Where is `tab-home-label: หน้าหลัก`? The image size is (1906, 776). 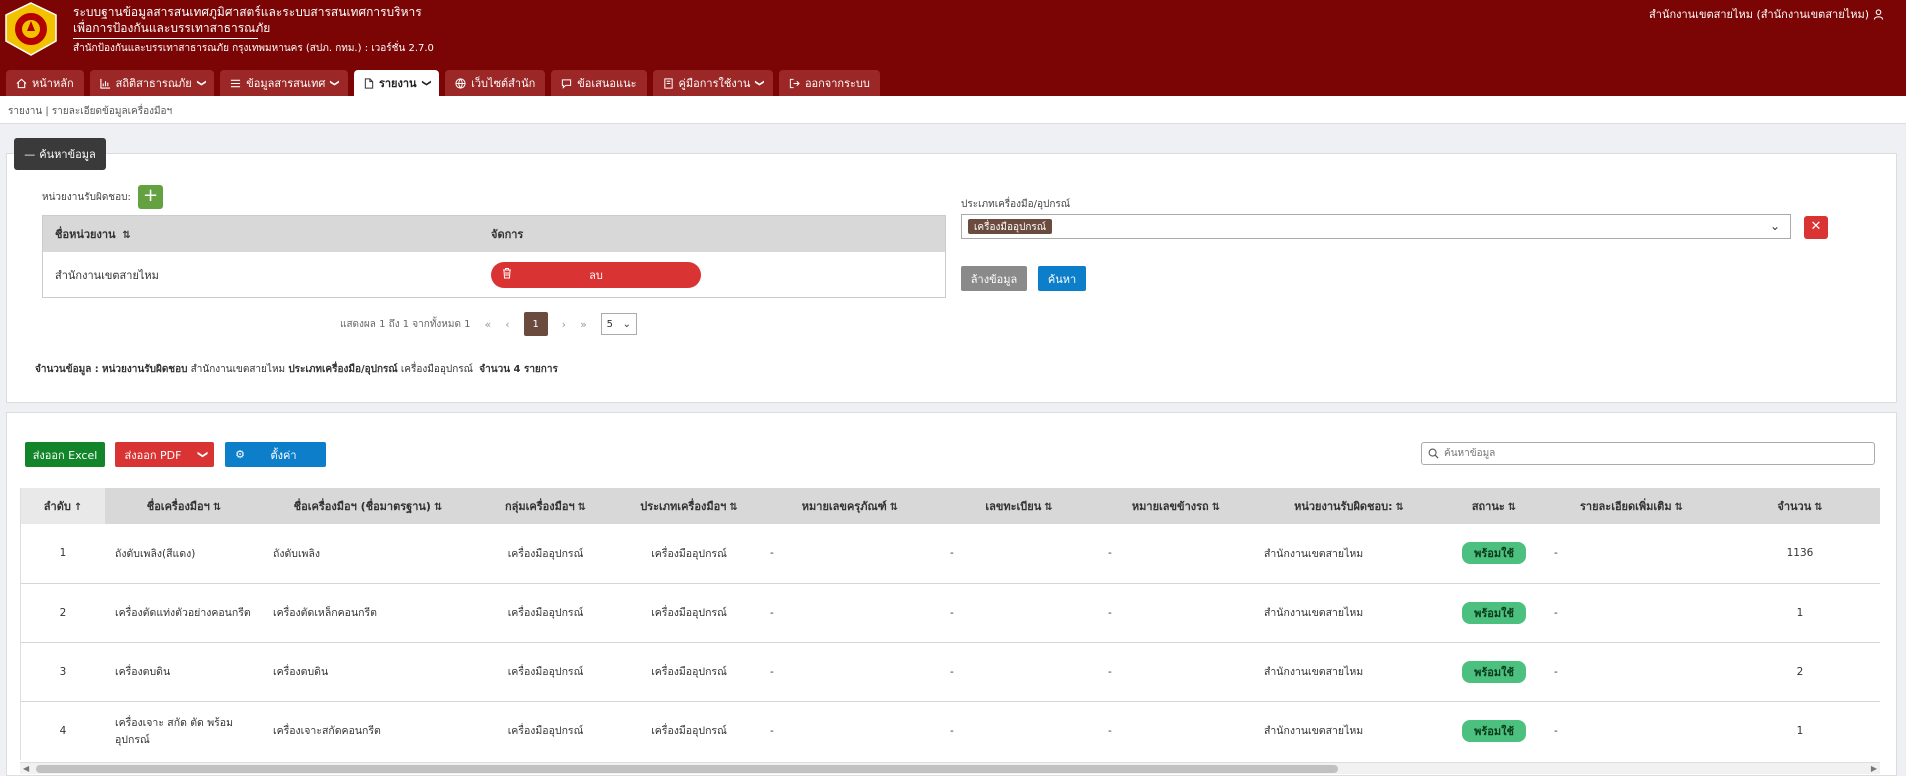 tab-home-label: หน้าหลัก is located at coordinates (53, 83).